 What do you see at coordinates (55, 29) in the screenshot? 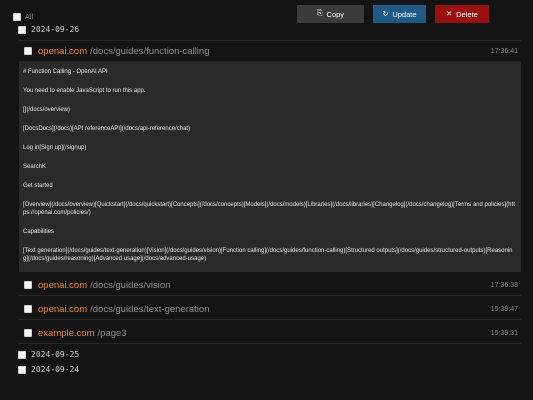
I see `date-label: 2024-09-26` at bounding box center [55, 29].